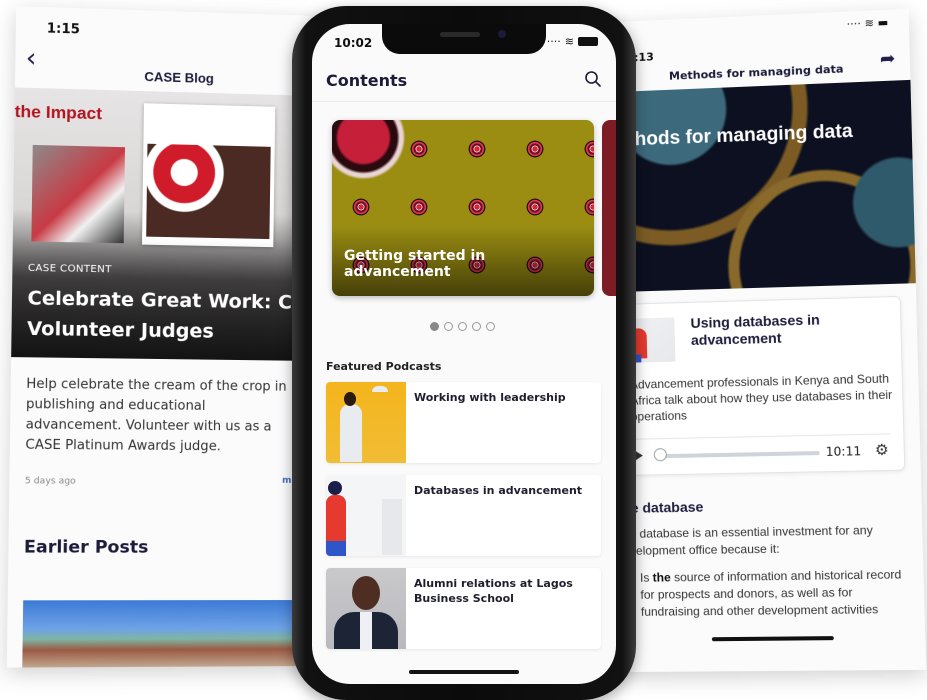  What do you see at coordinates (336, 548) in the screenshot?
I see `legs-illustration` at bounding box center [336, 548].